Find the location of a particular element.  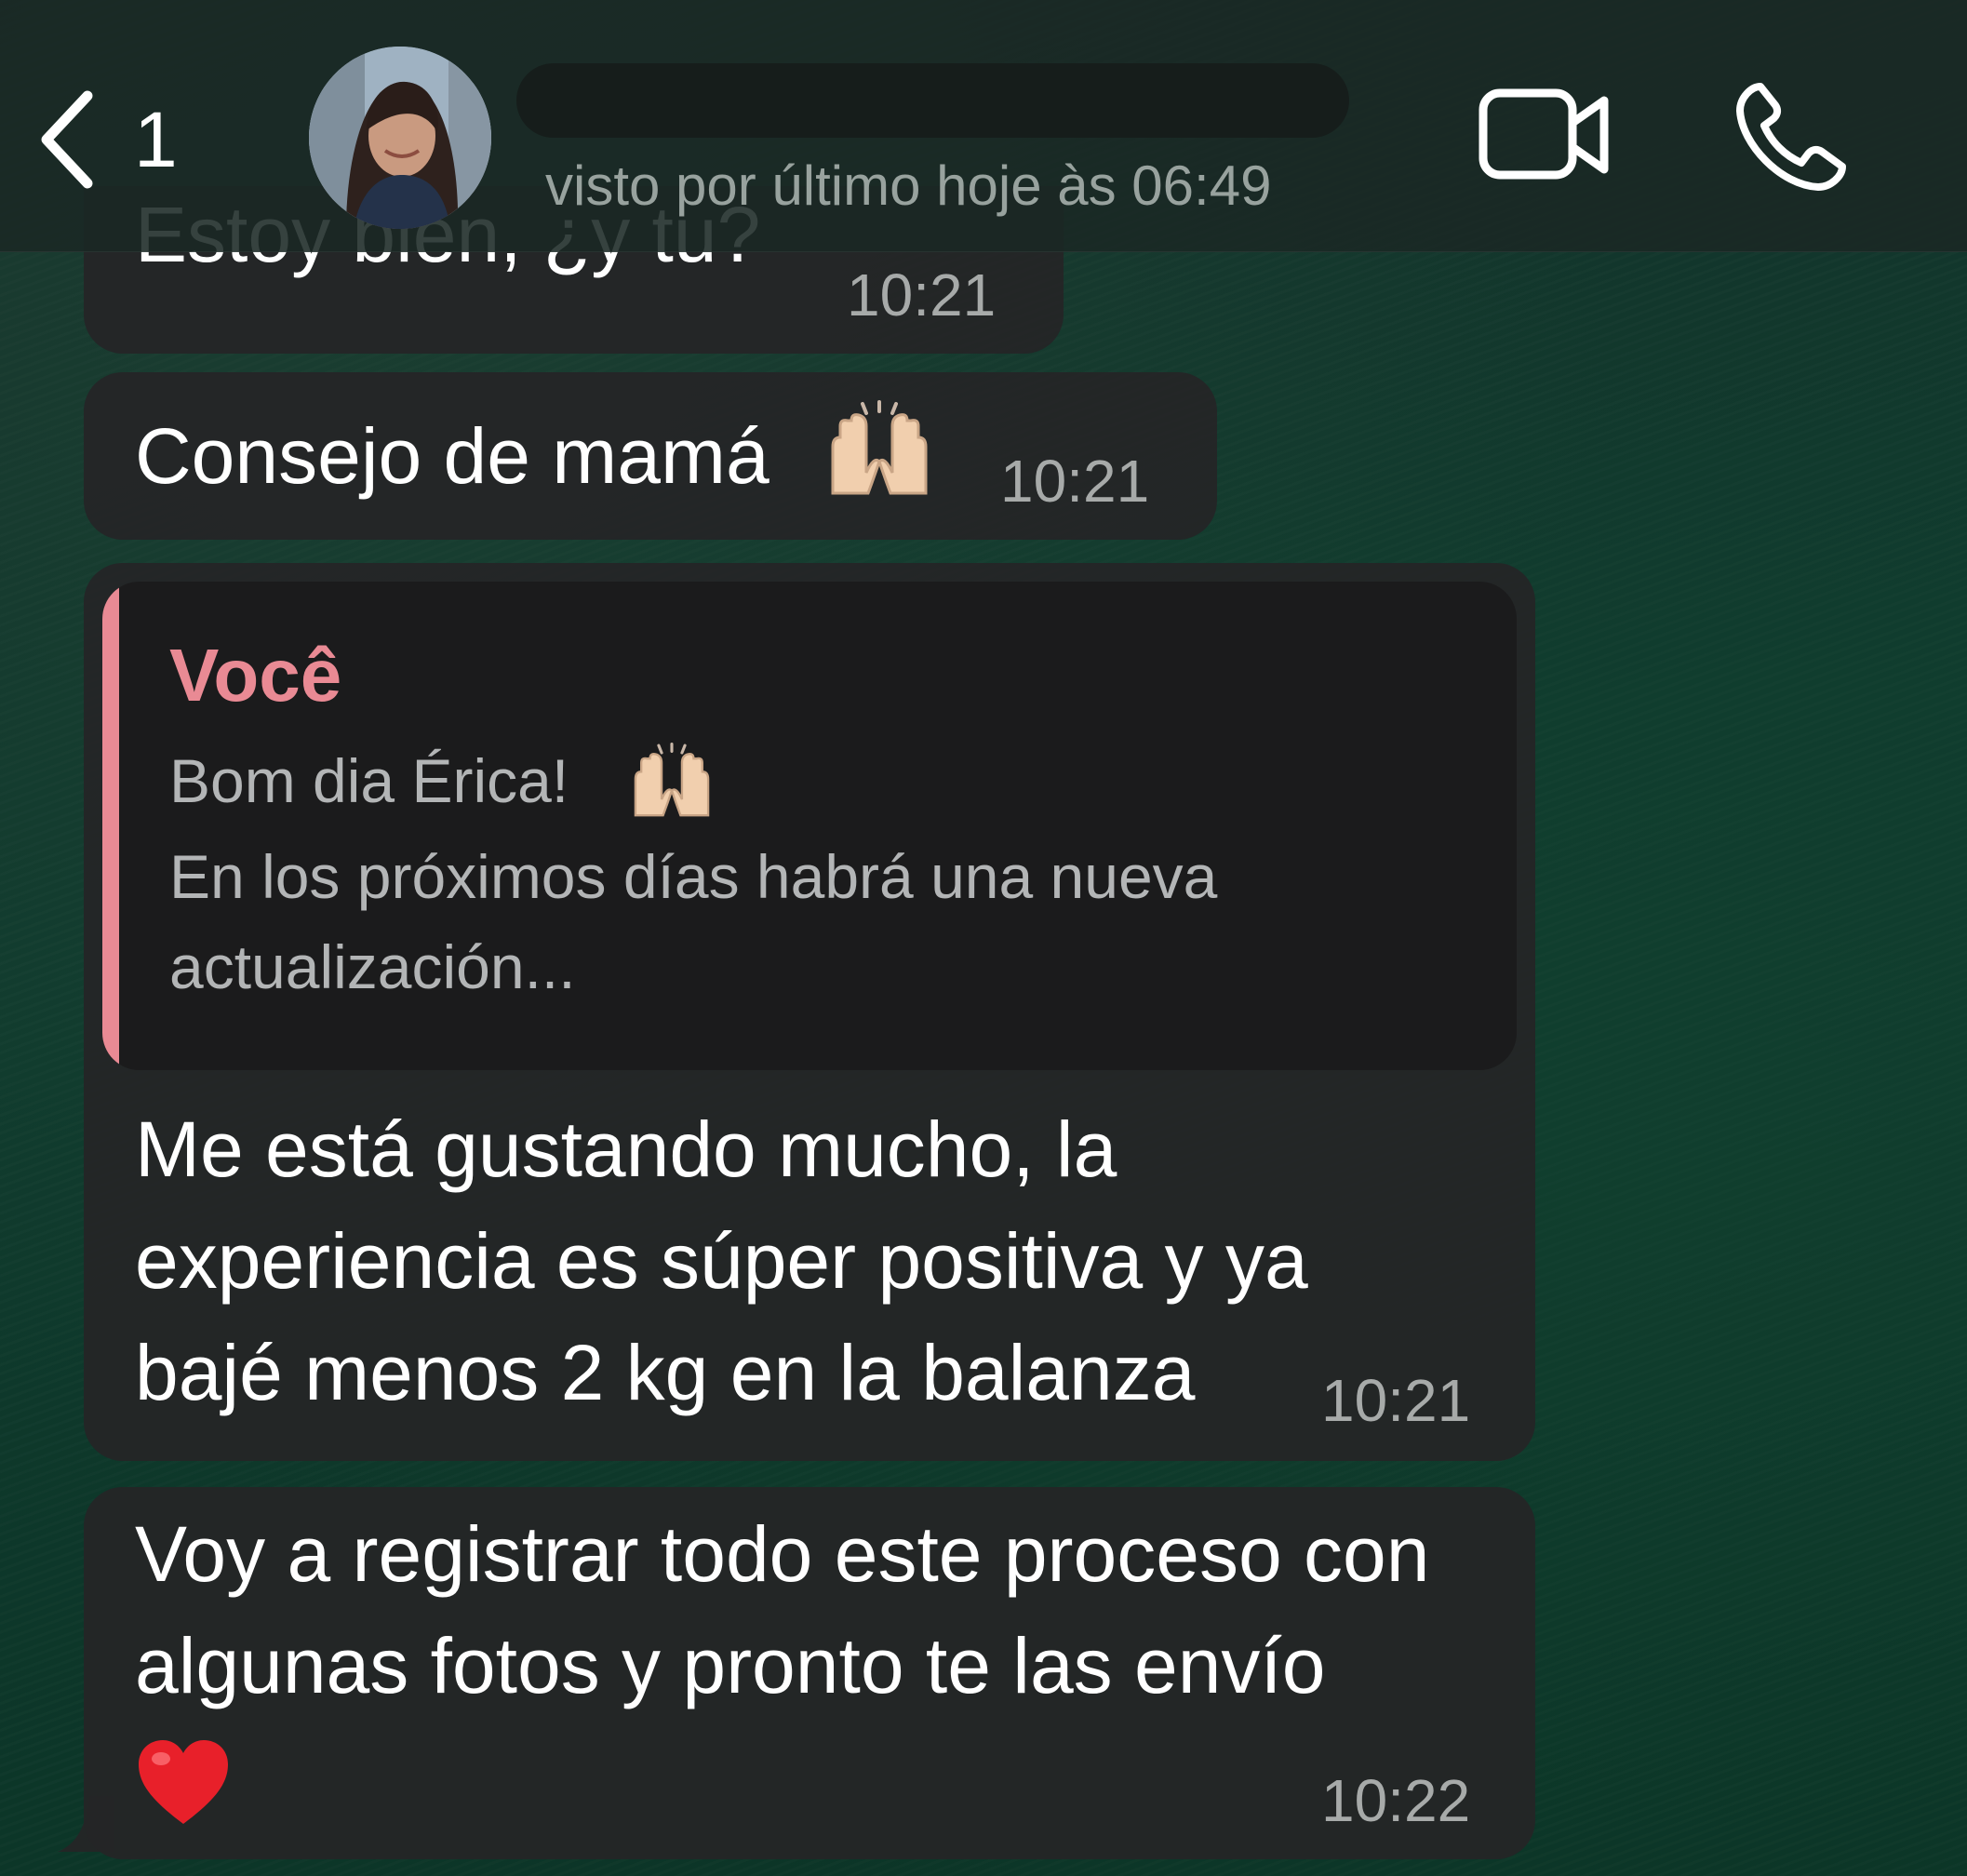

contact-avatar is located at coordinates (400, 138).